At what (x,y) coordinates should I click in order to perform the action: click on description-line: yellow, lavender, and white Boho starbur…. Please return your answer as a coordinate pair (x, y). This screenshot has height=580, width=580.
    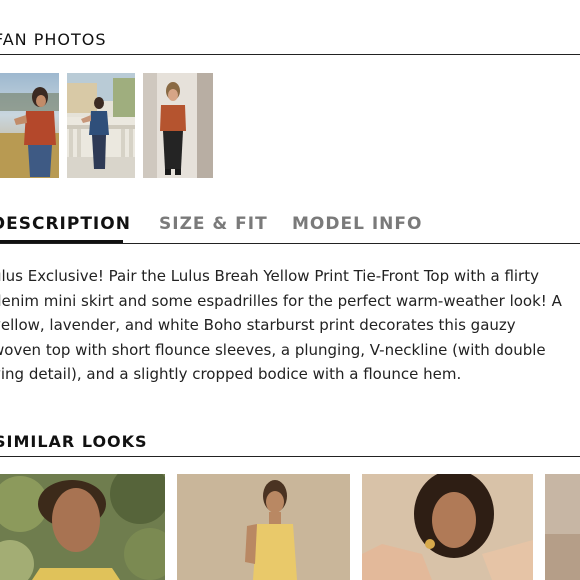
    Looking at the image, I should click on (258, 325).